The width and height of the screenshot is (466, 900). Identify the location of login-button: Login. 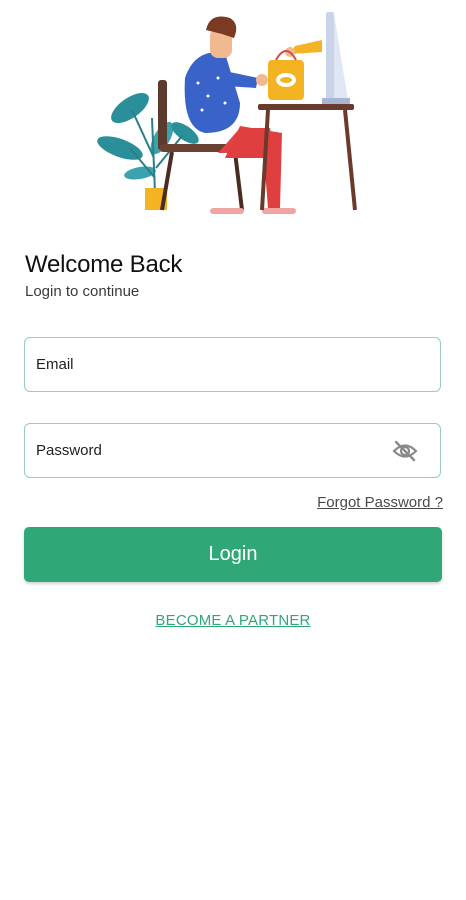
(233, 554).